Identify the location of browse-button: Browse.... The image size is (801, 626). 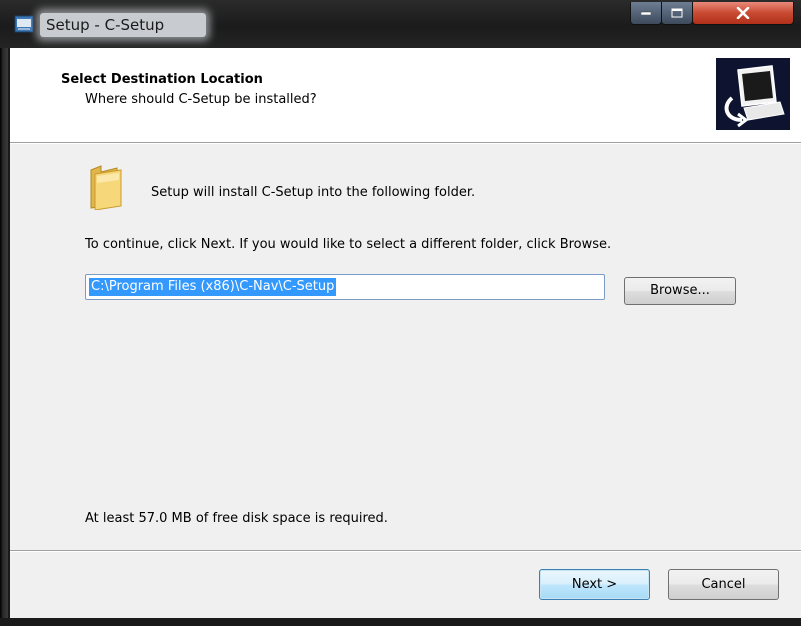
(680, 291).